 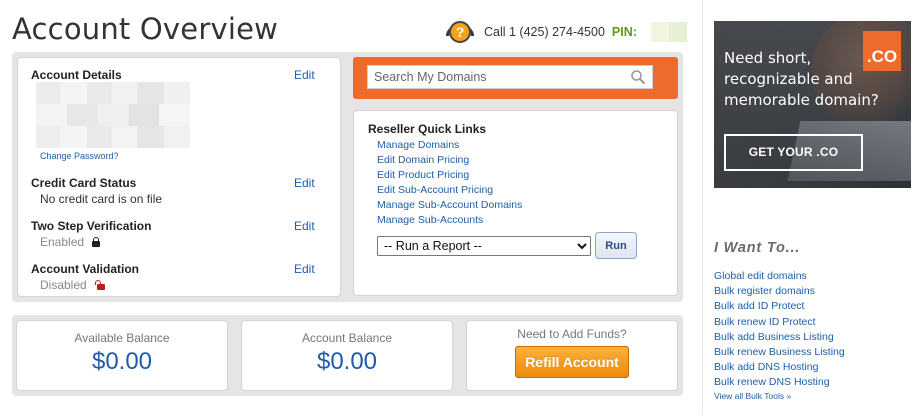 I want to click on run-report-select: -- Run a Report --, so click(x=484, y=246).